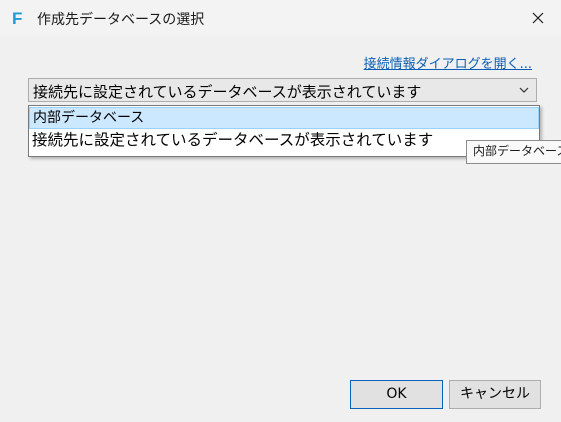  I want to click on database-select-value: 接続先に設定されているデータベースが表示されています, so click(227, 92).